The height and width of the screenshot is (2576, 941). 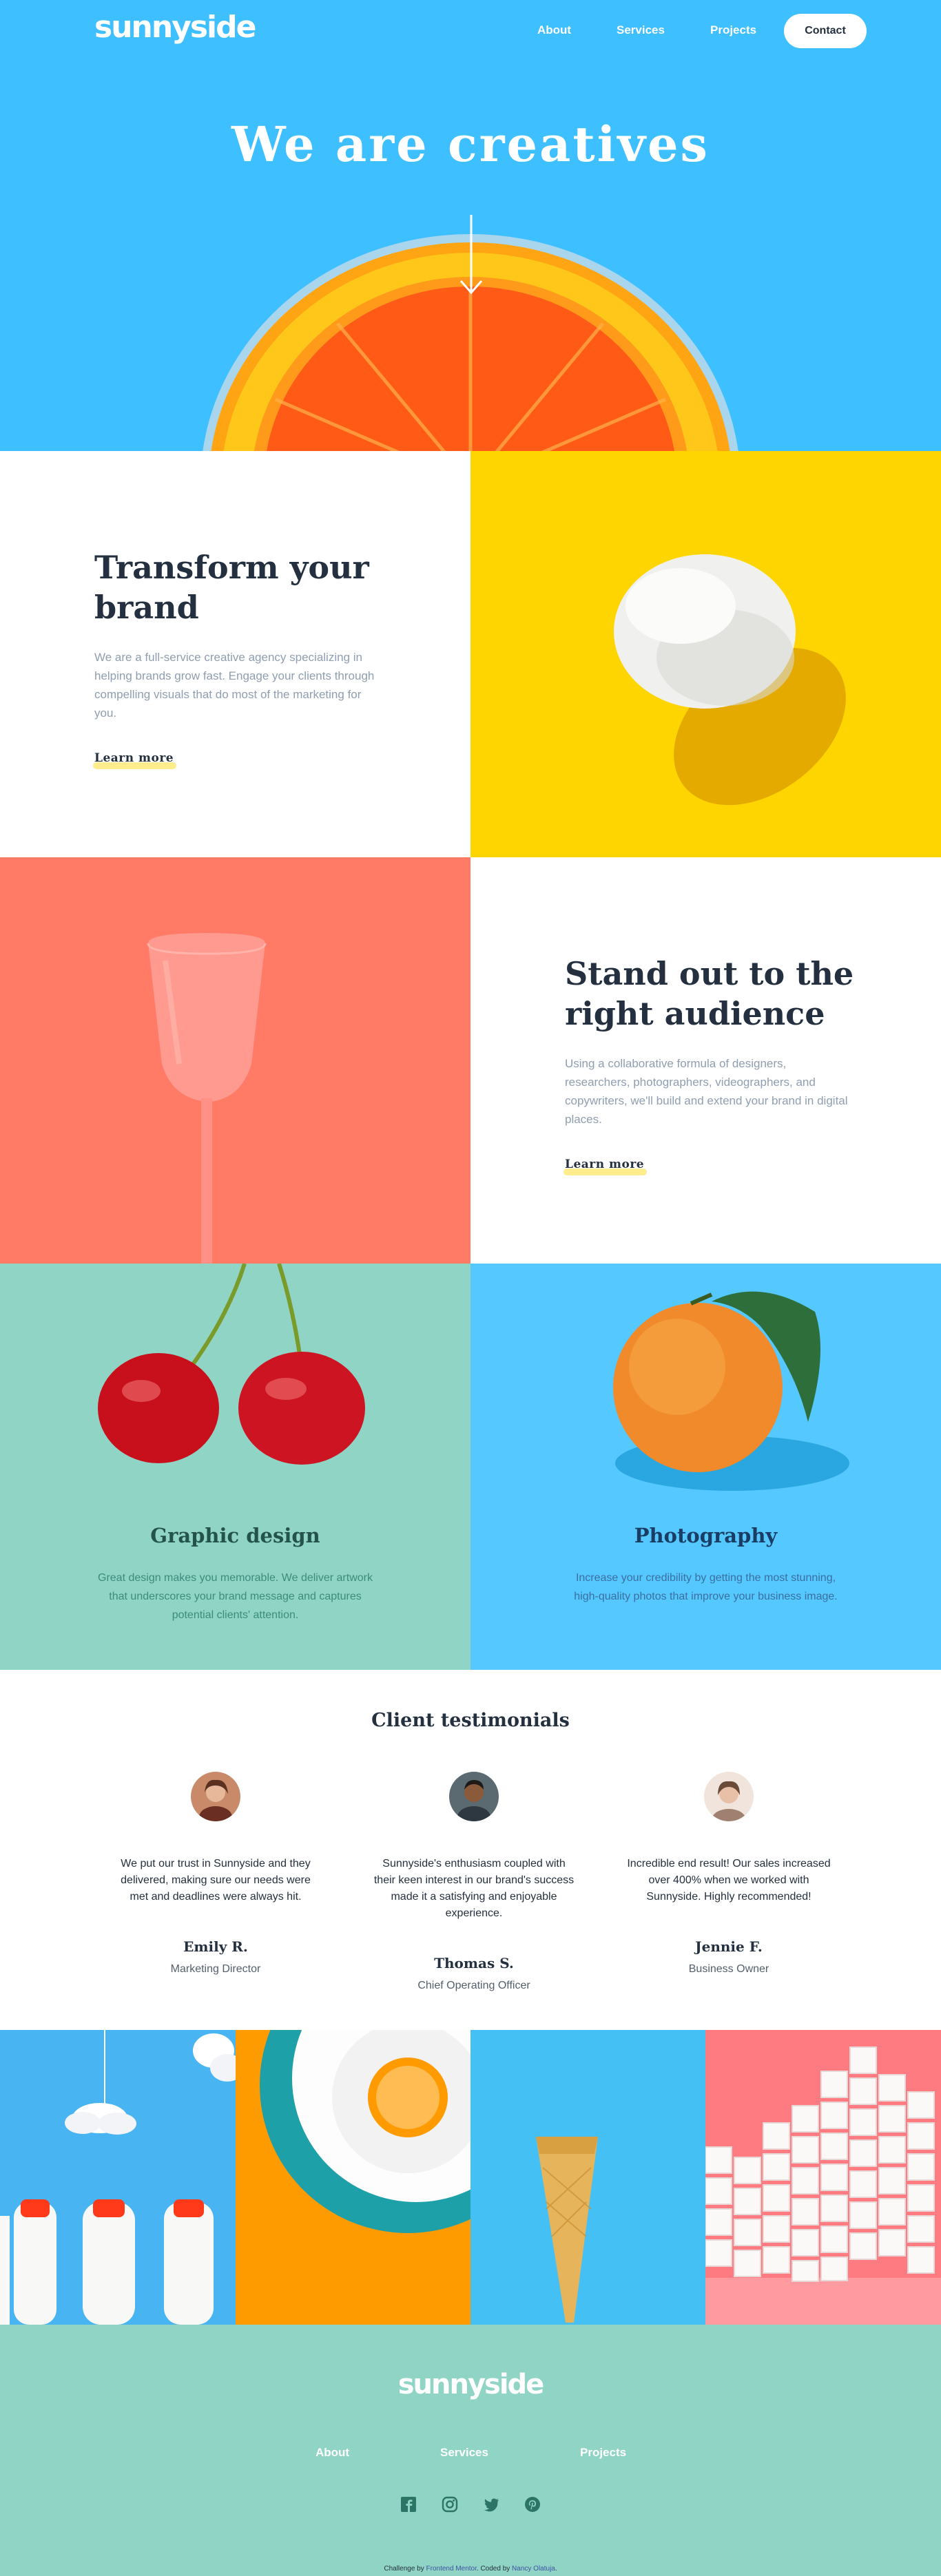 What do you see at coordinates (470, 144) in the screenshot?
I see `hero-title: We are creatives` at bounding box center [470, 144].